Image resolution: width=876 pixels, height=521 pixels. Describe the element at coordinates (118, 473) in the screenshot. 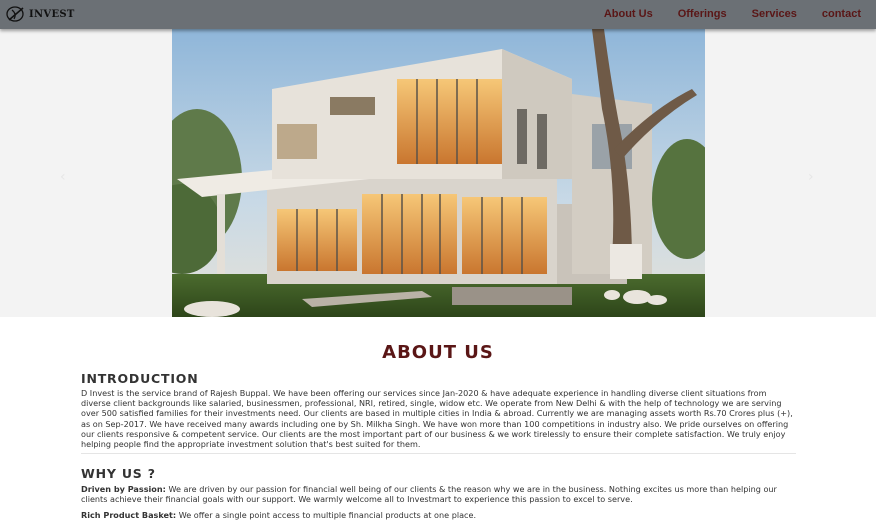

I see `why-heading: WHY US ?` at that location.